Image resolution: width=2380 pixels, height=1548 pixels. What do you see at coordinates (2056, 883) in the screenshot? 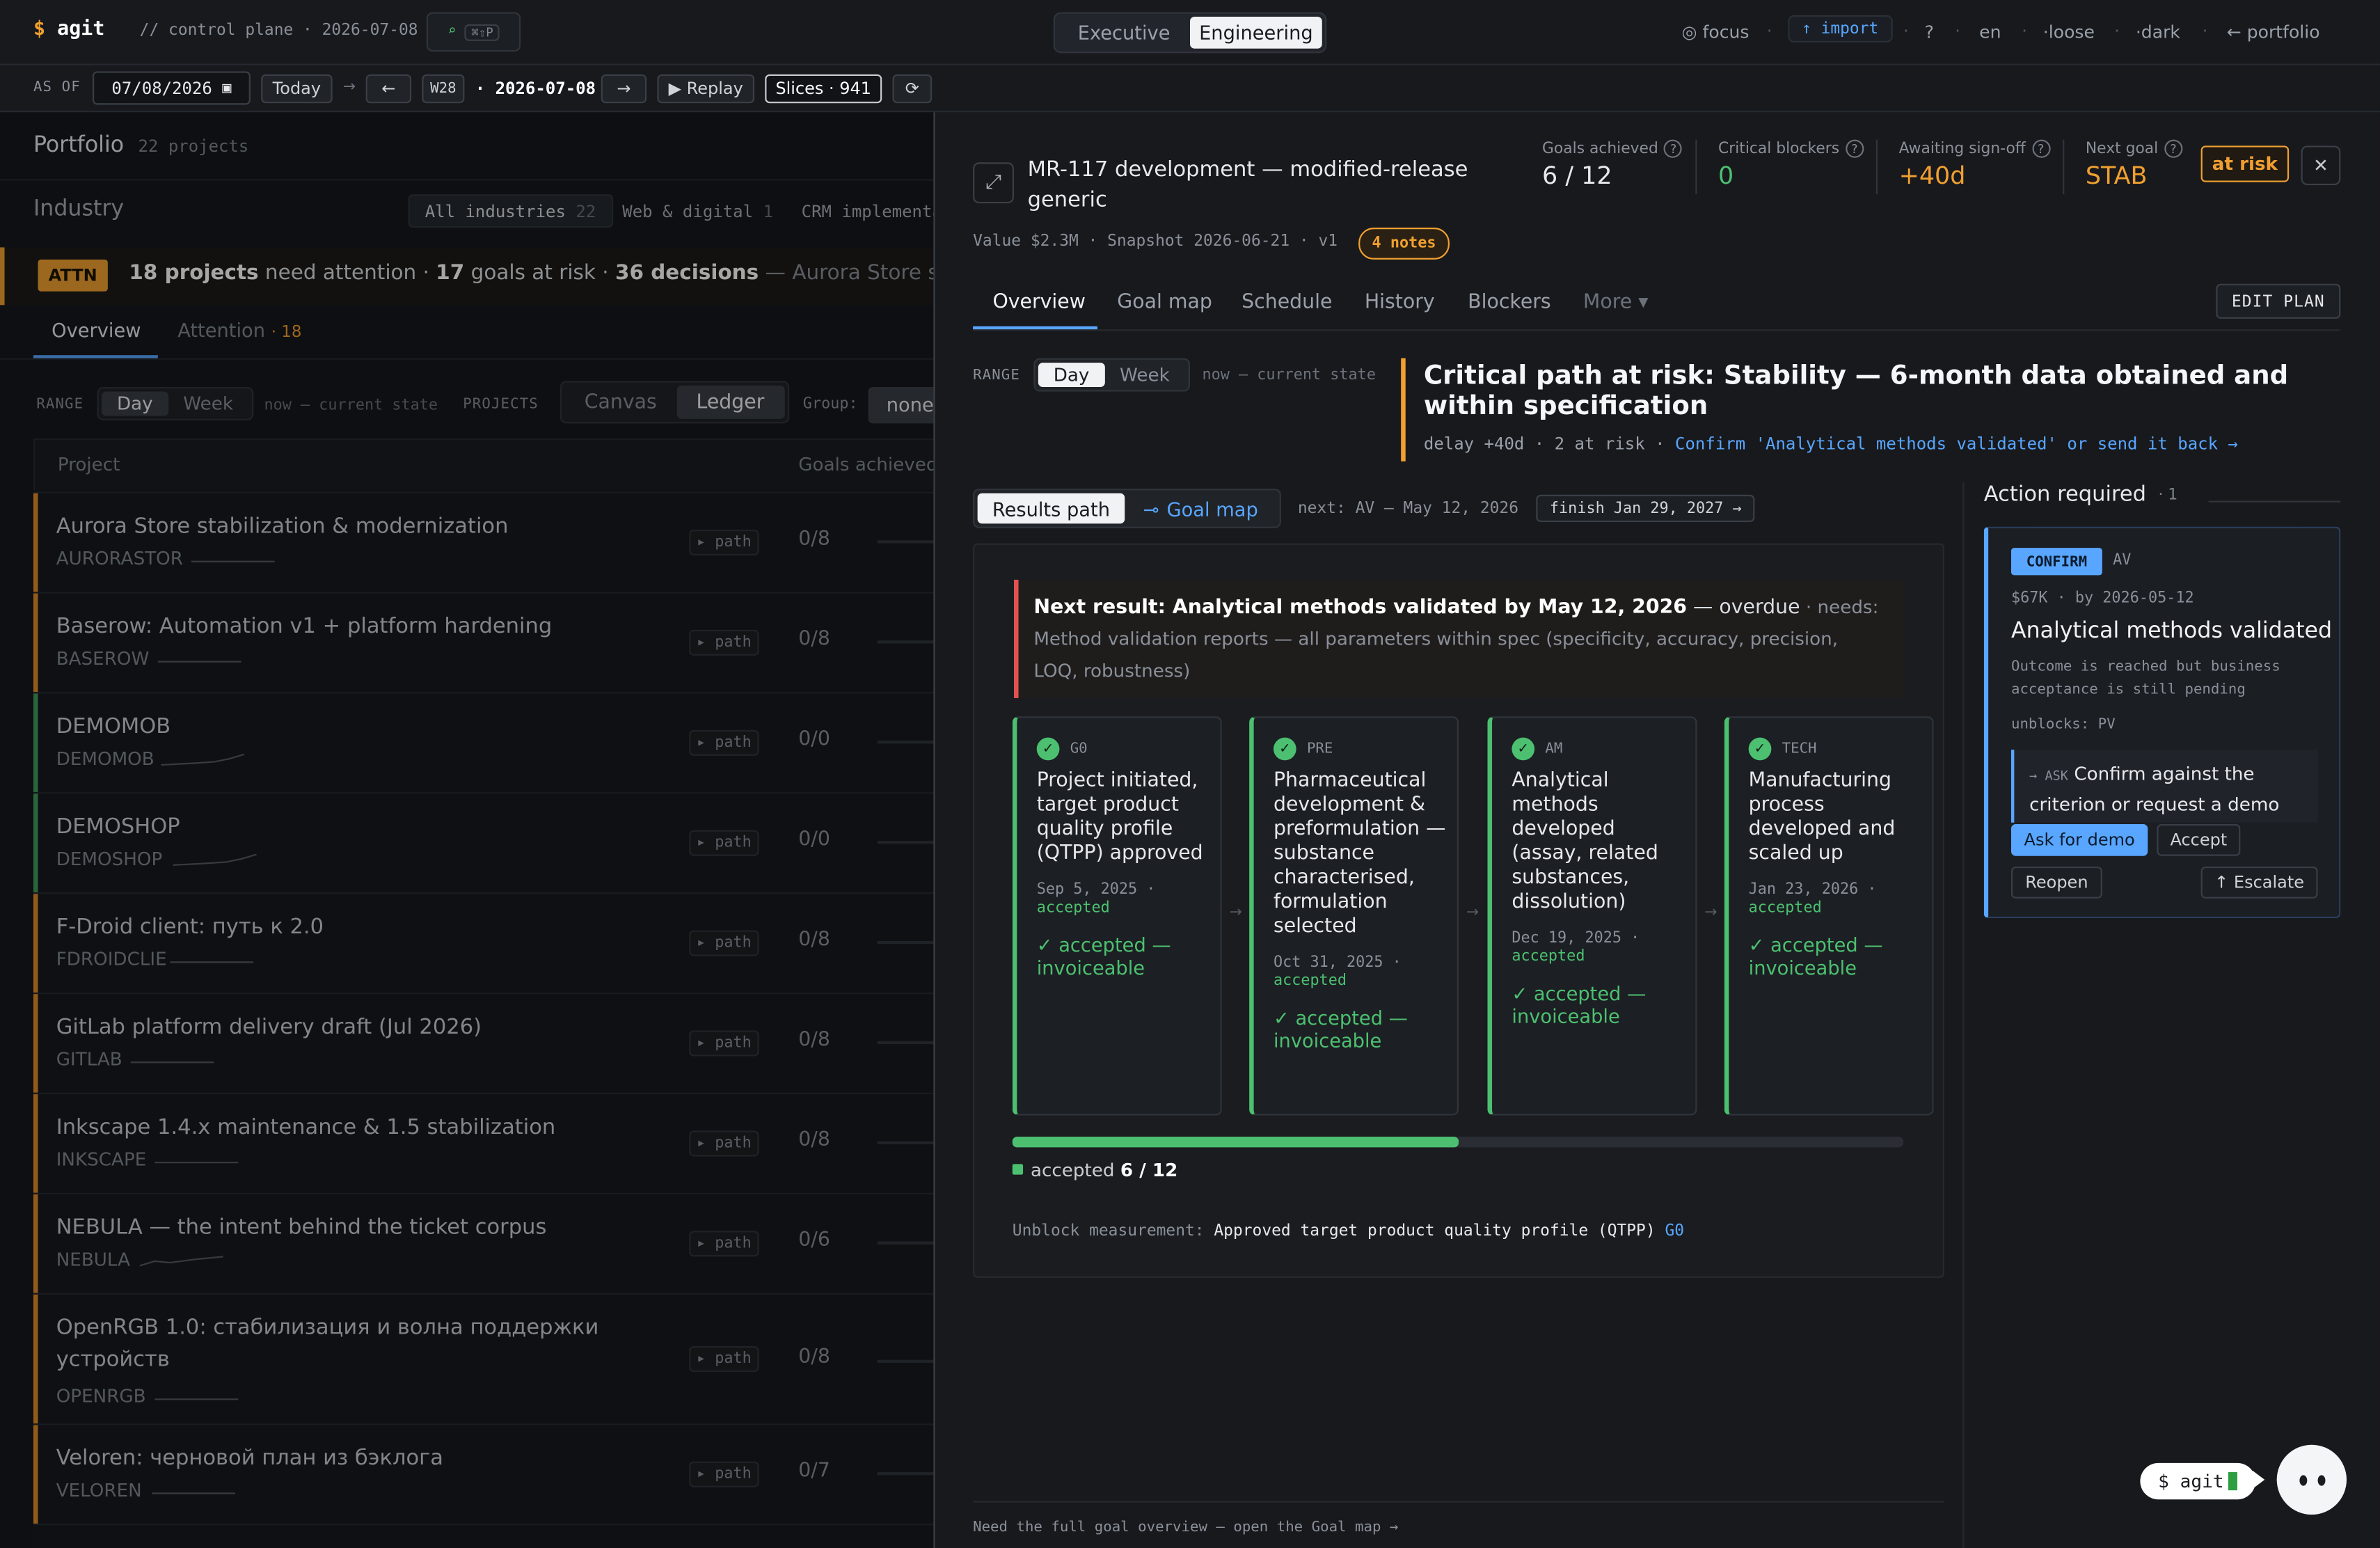
I see `reopen-button: Reopen` at bounding box center [2056, 883].